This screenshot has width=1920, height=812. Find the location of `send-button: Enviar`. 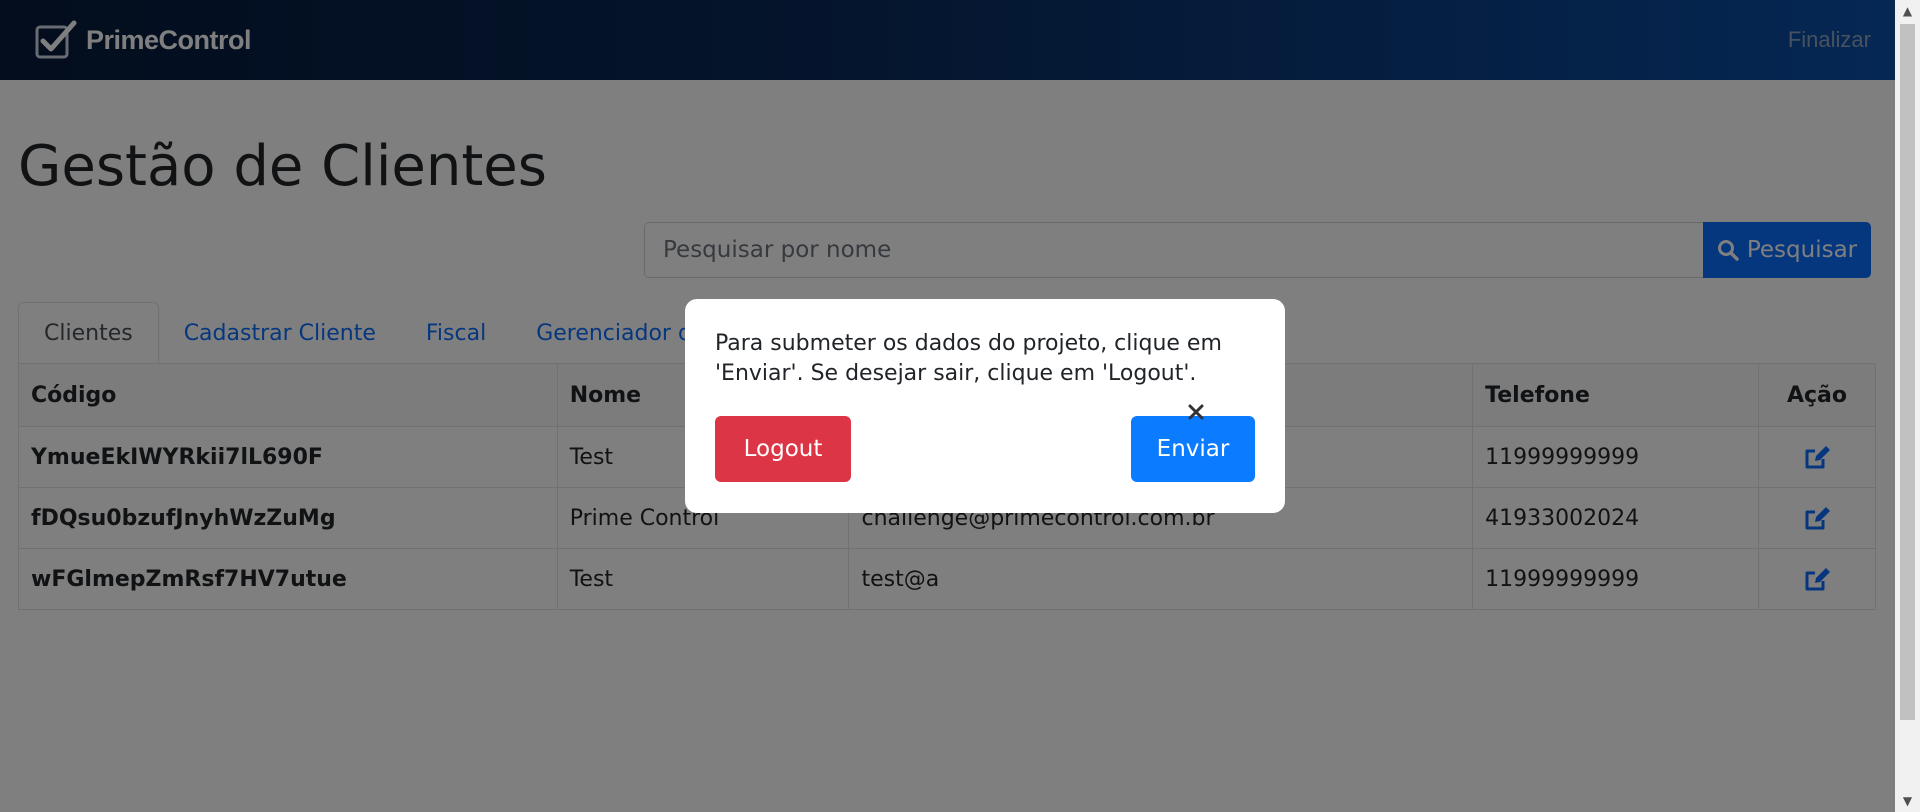

send-button: Enviar is located at coordinates (1193, 449).